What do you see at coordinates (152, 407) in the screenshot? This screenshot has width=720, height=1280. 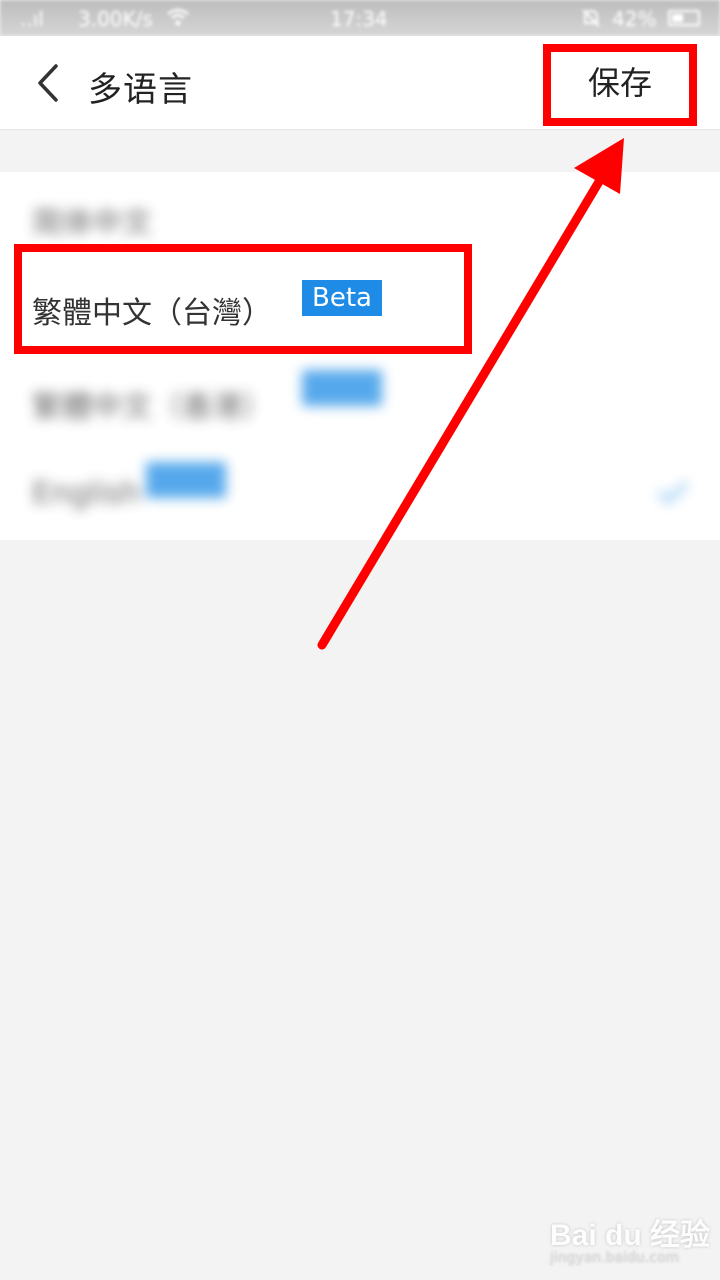 I see `language-label: 繁體中文（香港）` at bounding box center [152, 407].